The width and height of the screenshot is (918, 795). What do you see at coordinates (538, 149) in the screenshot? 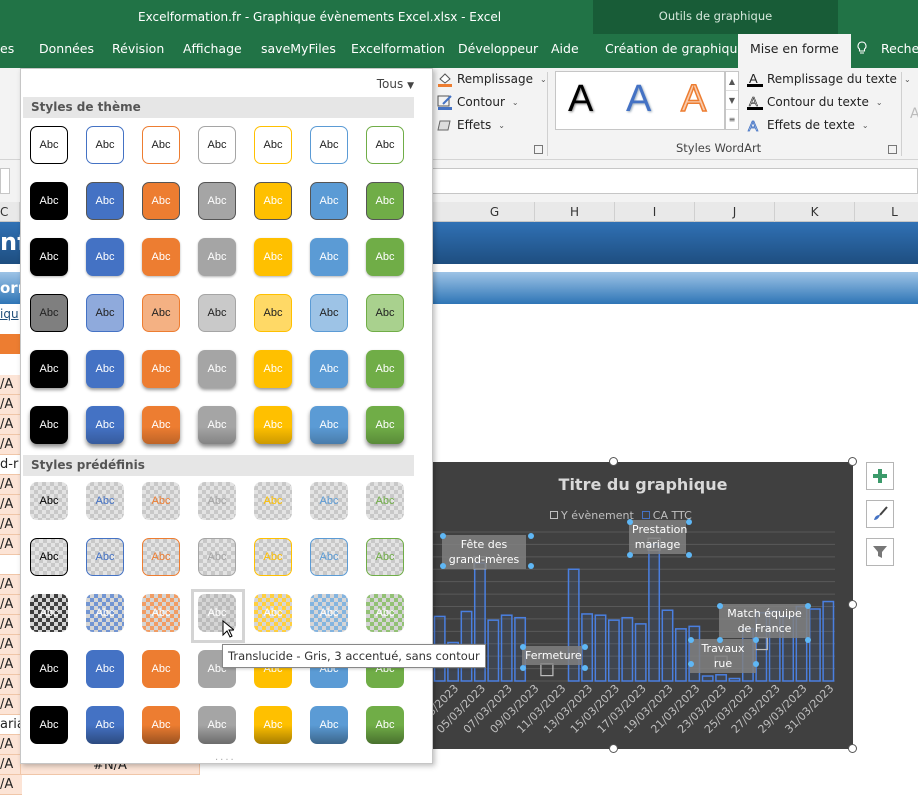
I see `shape-styles-launcher-icon` at bounding box center [538, 149].